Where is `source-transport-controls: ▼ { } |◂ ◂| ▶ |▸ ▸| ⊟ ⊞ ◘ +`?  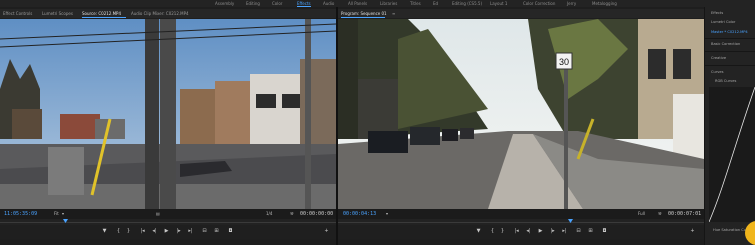
source-transport-controls: ▼ { } |◂ ◂| ▶ |▸ ▸| ⊟ ⊞ ◘ + is located at coordinates (168, 232).